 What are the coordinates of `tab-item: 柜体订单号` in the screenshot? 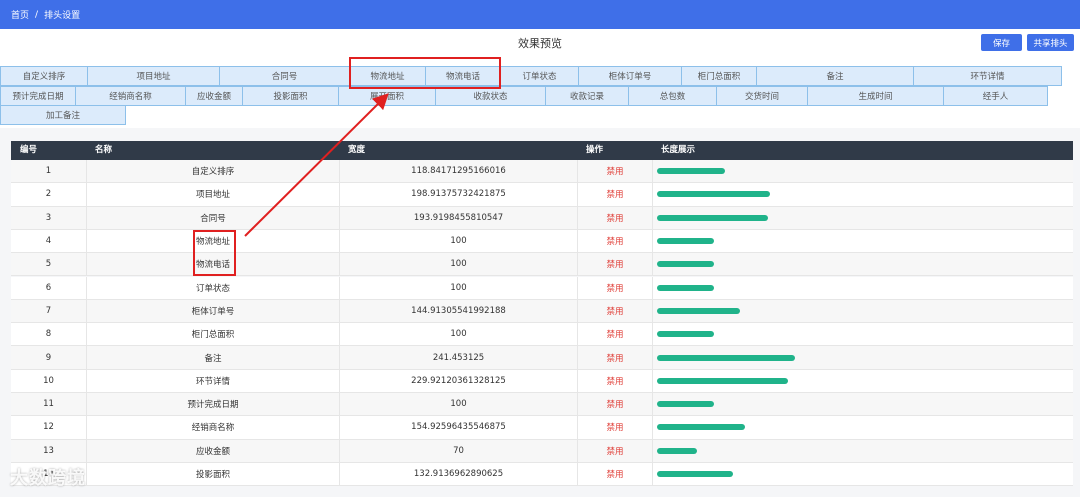 It's located at (630, 76).